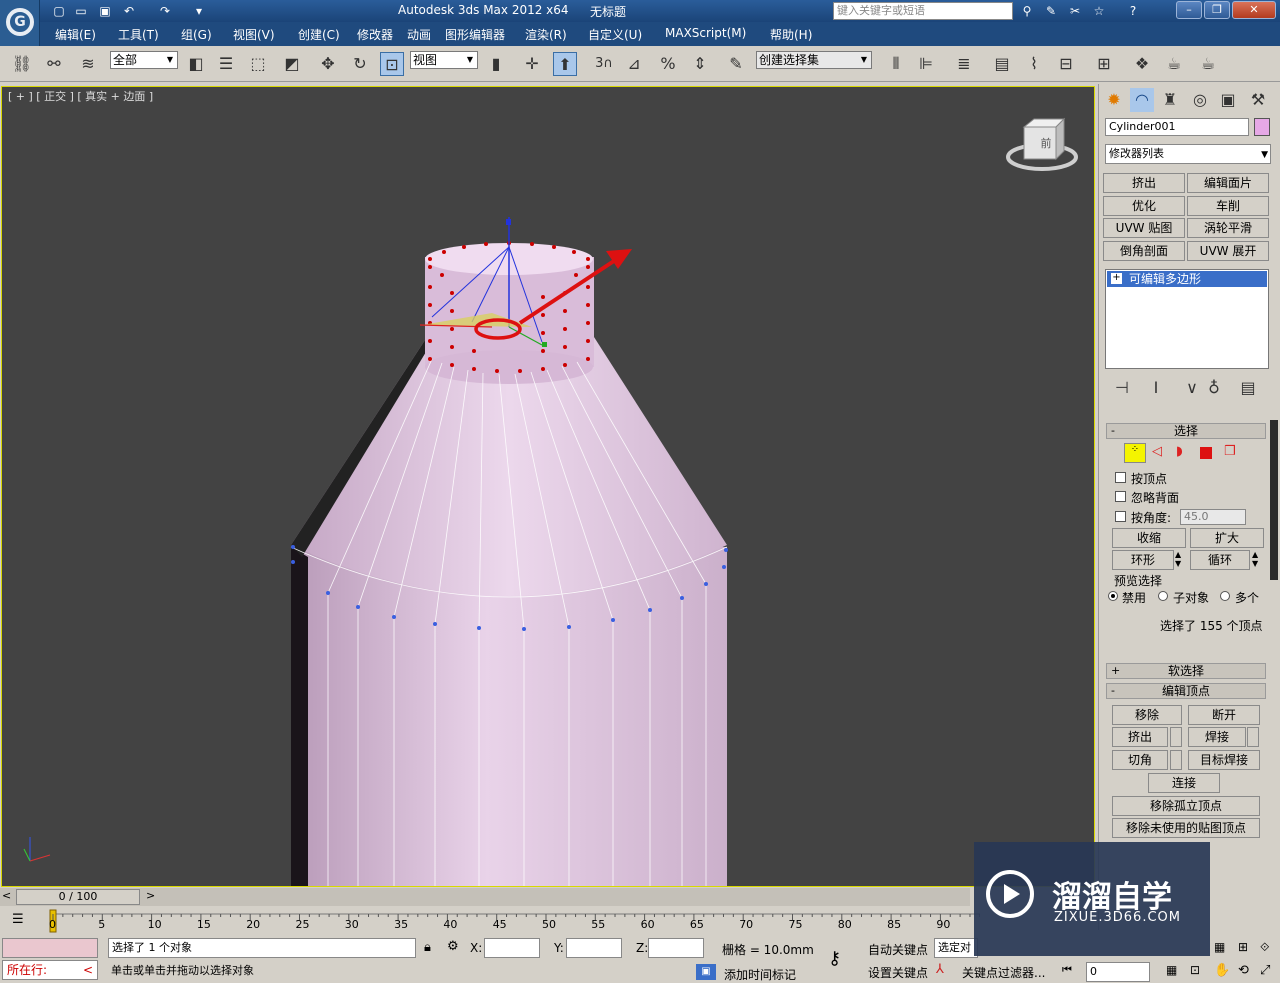  Describe the element at coordinates (1027, 11) in the screenshot. I see `binoculars-icon: ⚲` at that location.